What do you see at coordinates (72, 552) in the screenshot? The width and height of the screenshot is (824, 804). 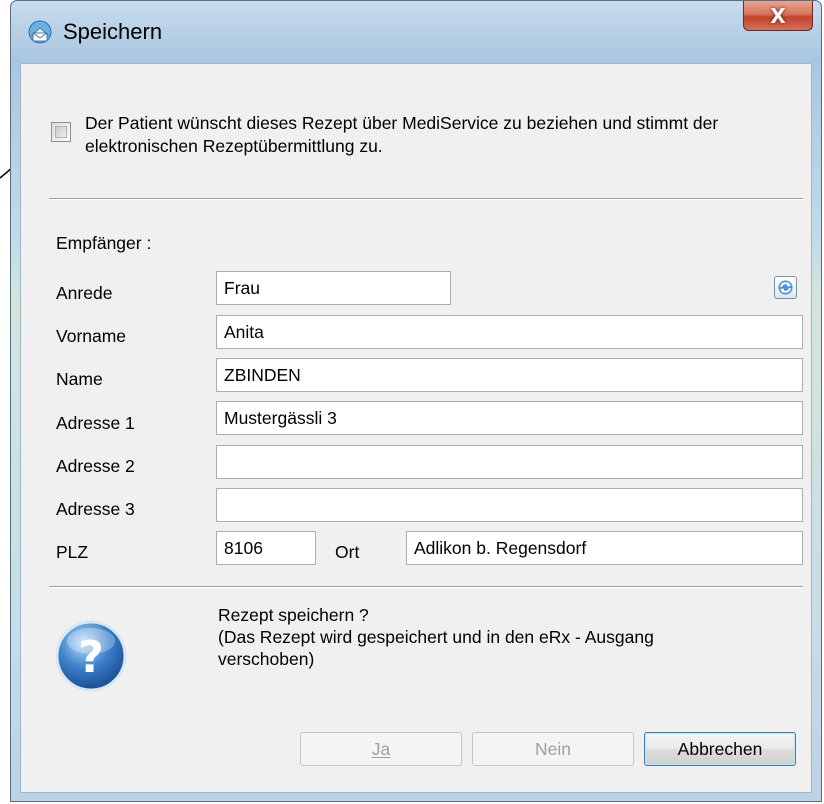 I see `plz-label: PLZ` at bounding box center [72, 552].